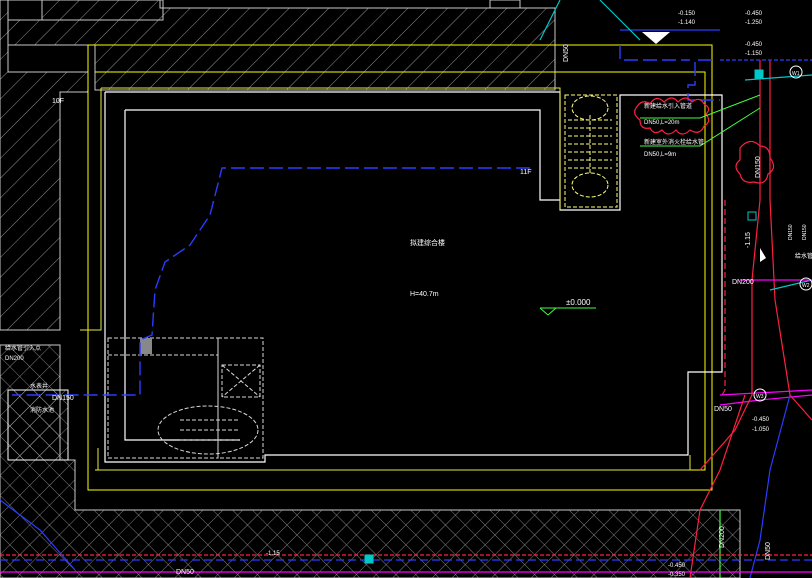 The image size is (812, 578). Describe the element at coordinates (805, 232) in the screenshot. I see `side-2: DN150` at that location.